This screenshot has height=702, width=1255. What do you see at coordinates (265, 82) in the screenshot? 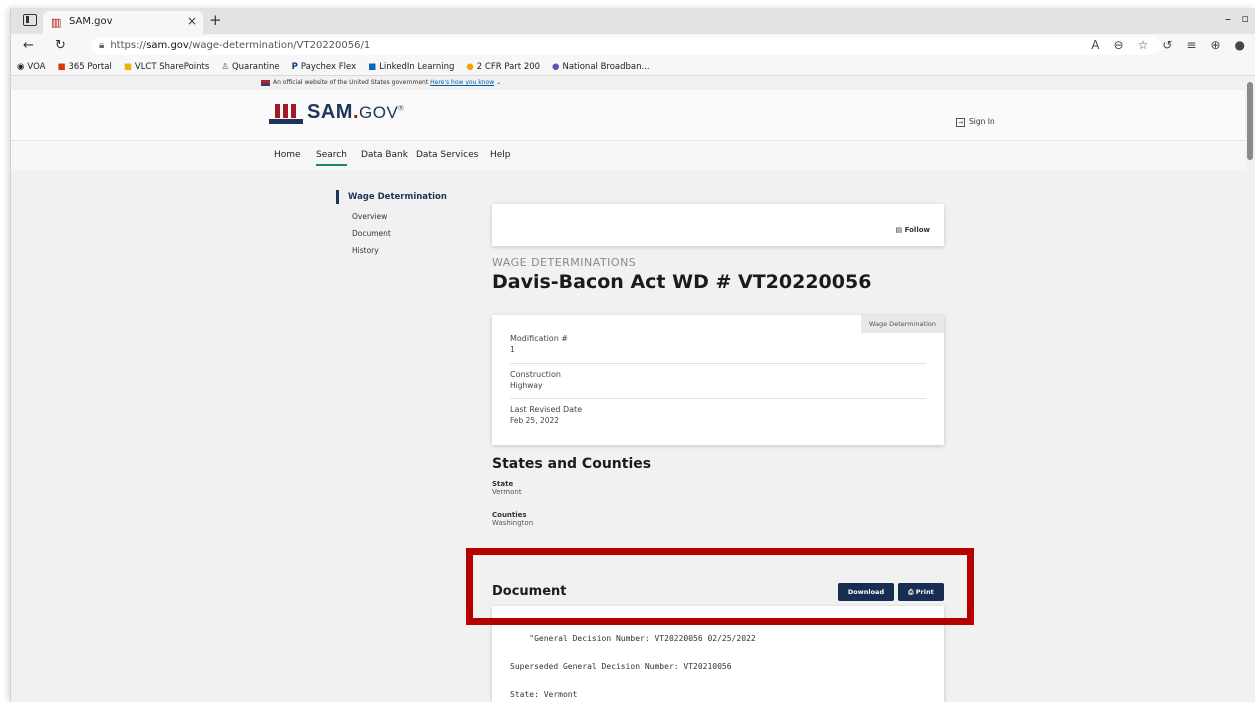
I see `us-flag-icon` at bounding box center [265, 82].